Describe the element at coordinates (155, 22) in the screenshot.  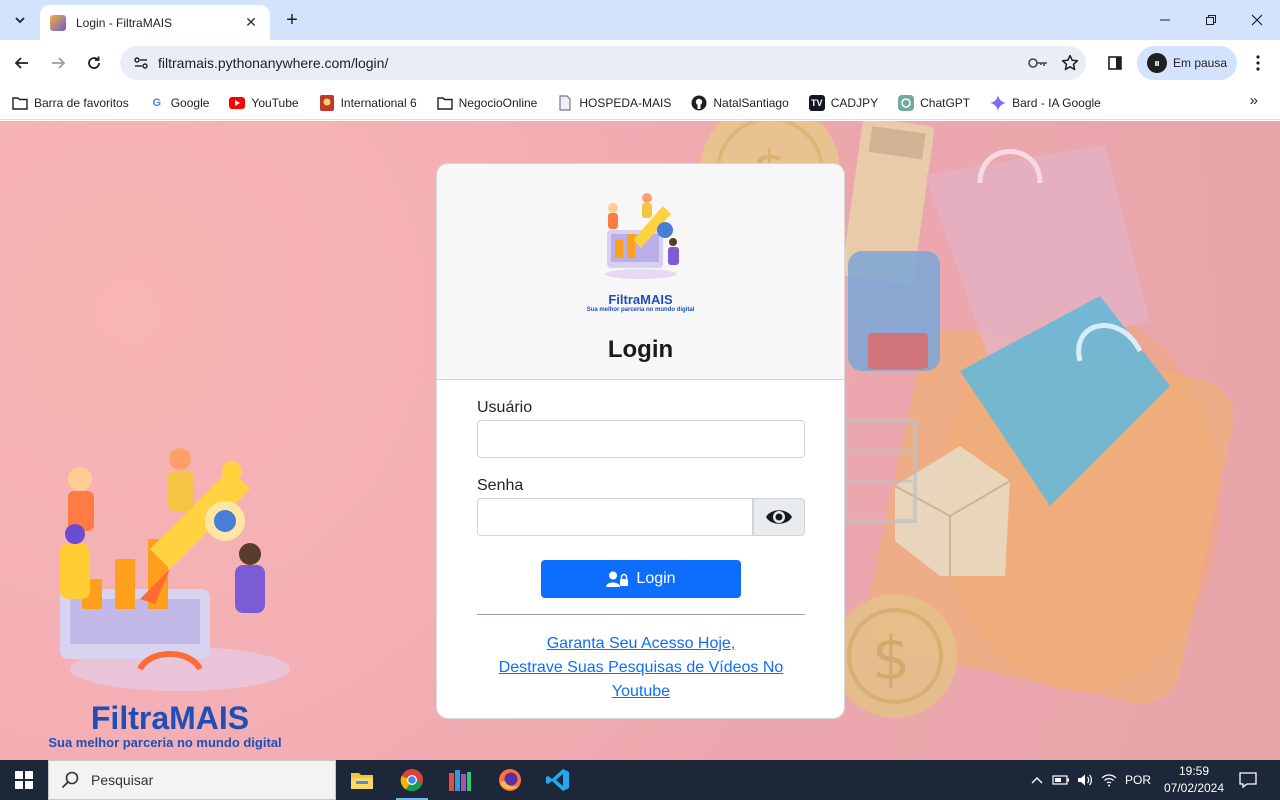
I see `active-tab: Login - FiltraMAIS ✕` at that location.